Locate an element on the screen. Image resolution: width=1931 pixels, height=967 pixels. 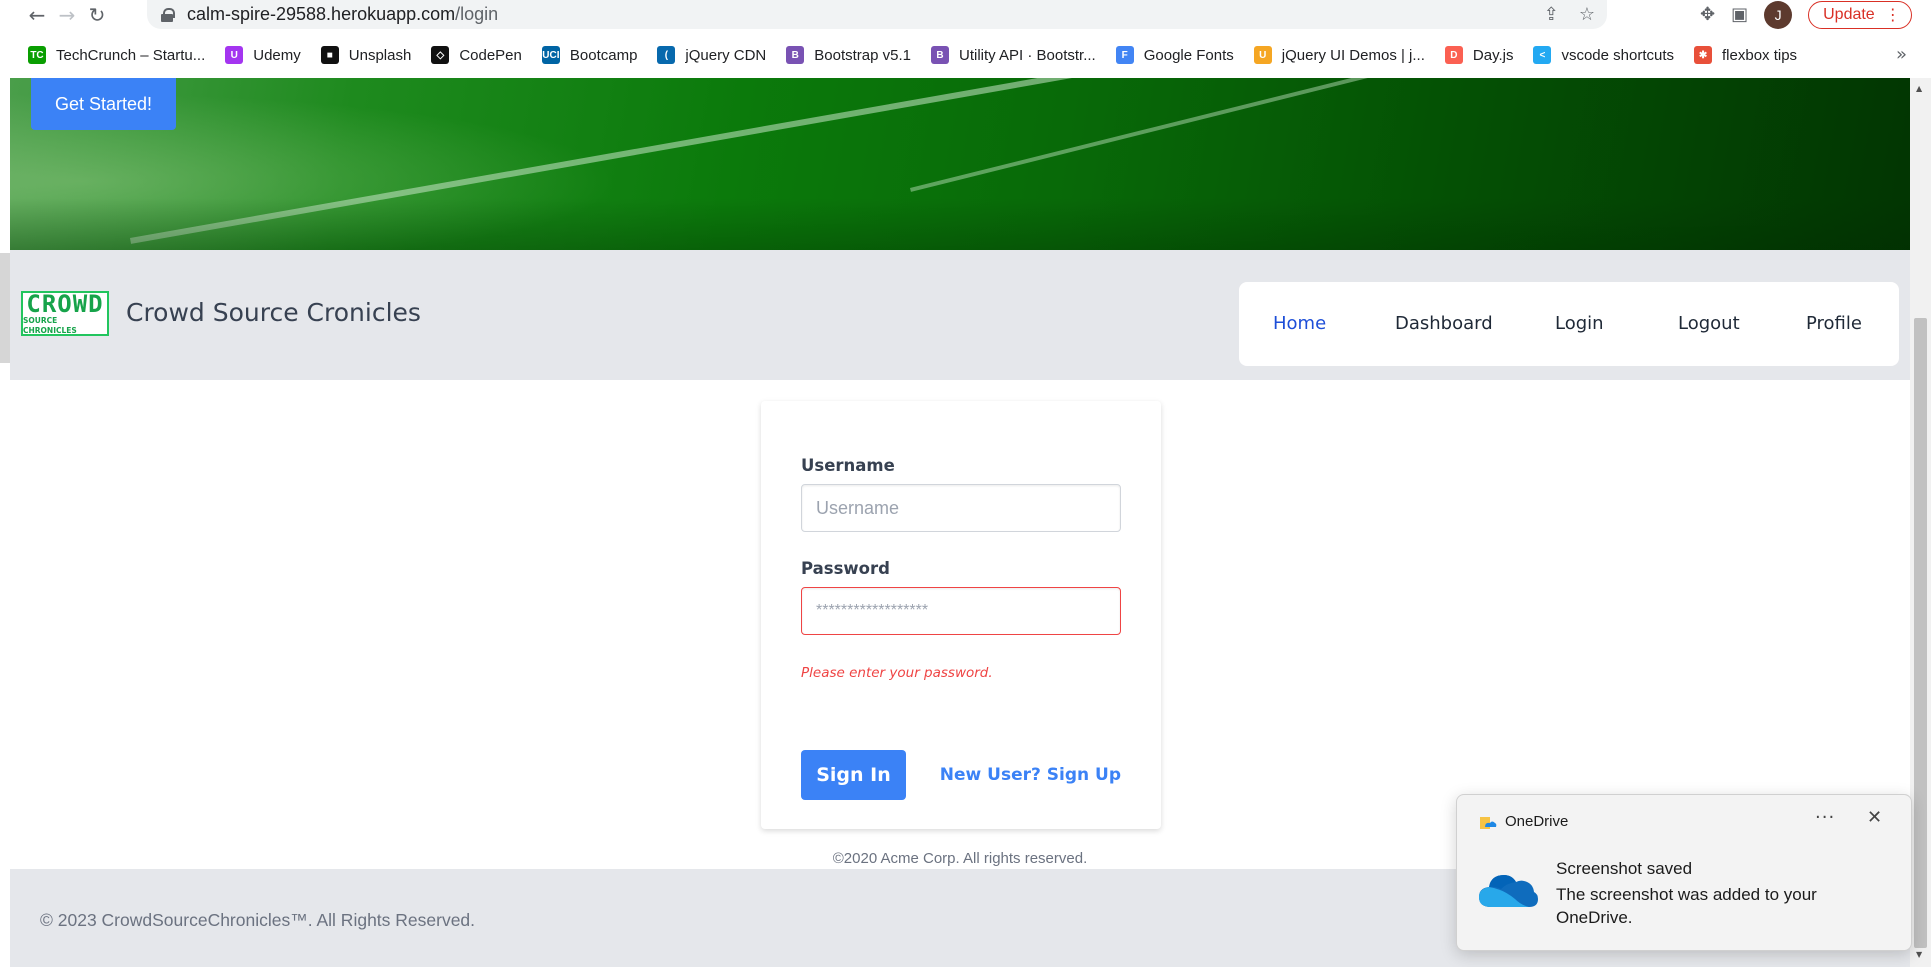
more-options-icon: ··· is located at coordinates (1825, 817).